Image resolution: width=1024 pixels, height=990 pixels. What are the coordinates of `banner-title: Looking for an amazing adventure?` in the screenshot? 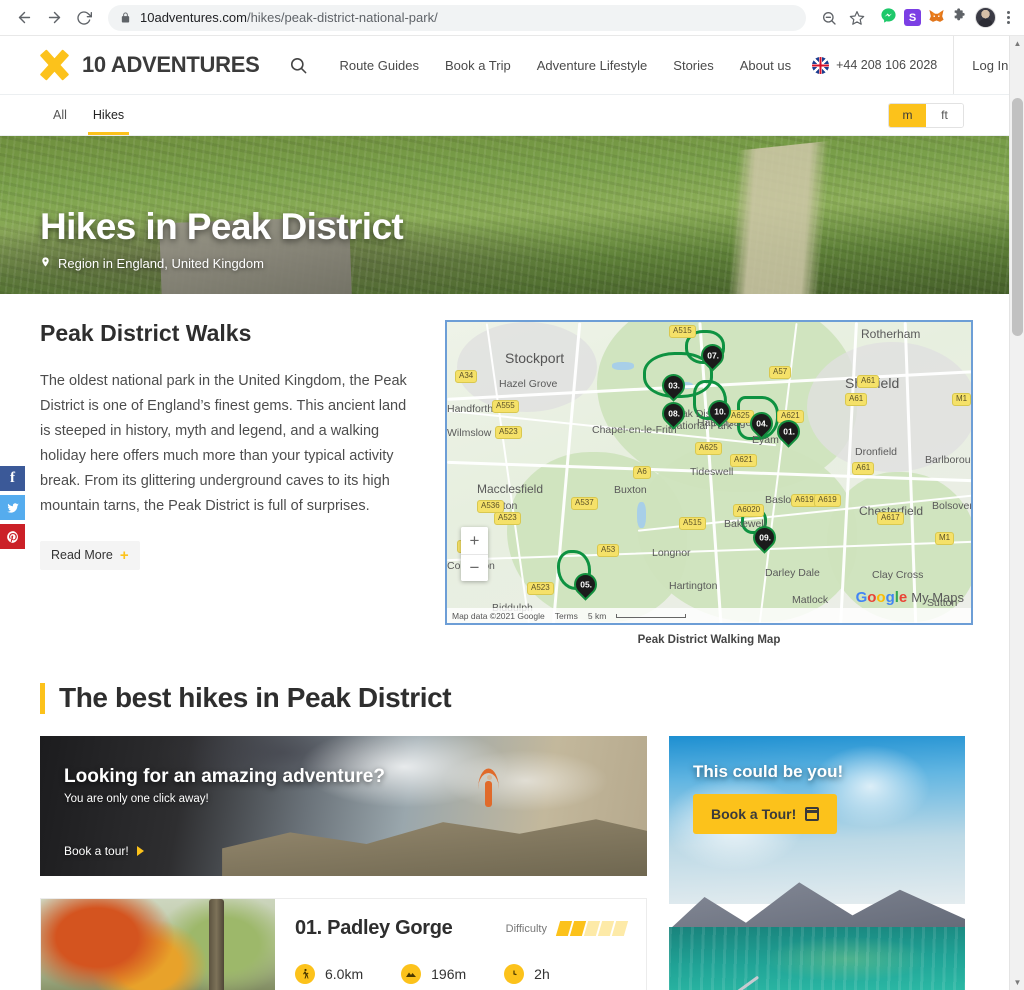 It's located at (224, 776).